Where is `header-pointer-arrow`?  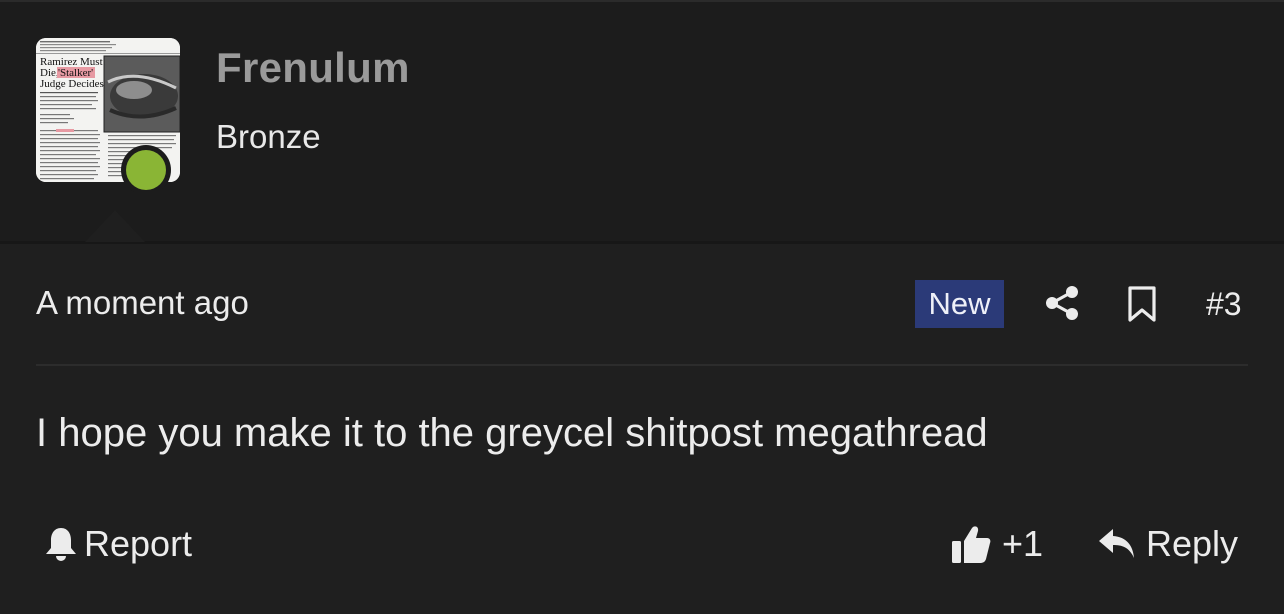
header-pointer-arrow is located at coordinates (115, 226).